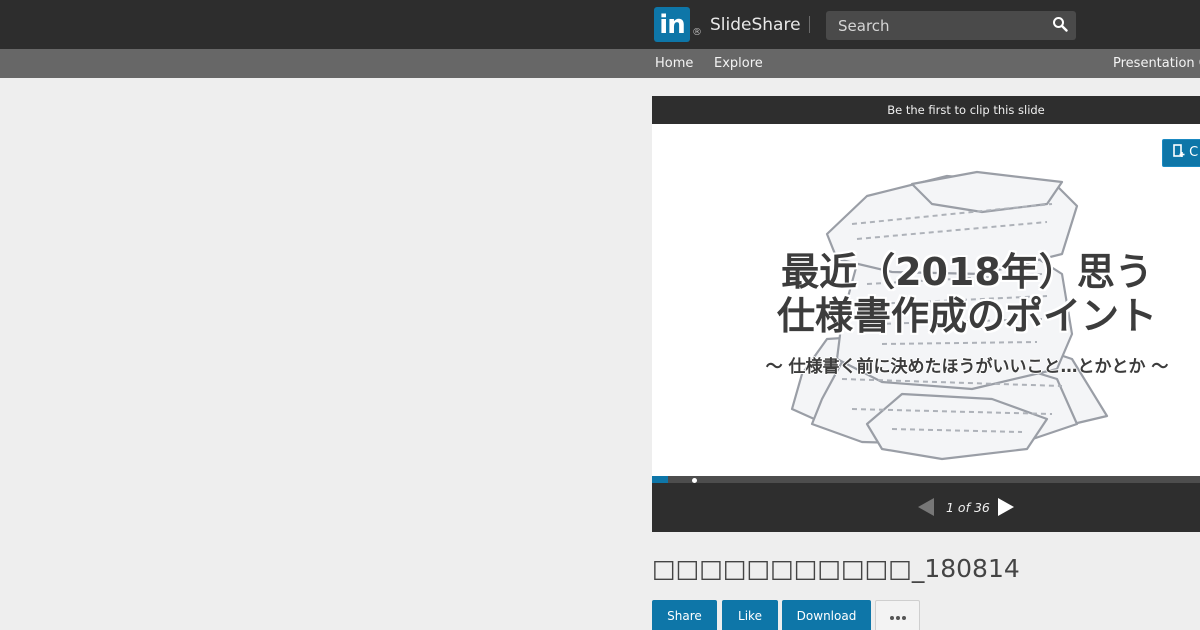 This screenshot has height=630, width=1200. I want to click on clip-button-label: C, so click(1194, 152).